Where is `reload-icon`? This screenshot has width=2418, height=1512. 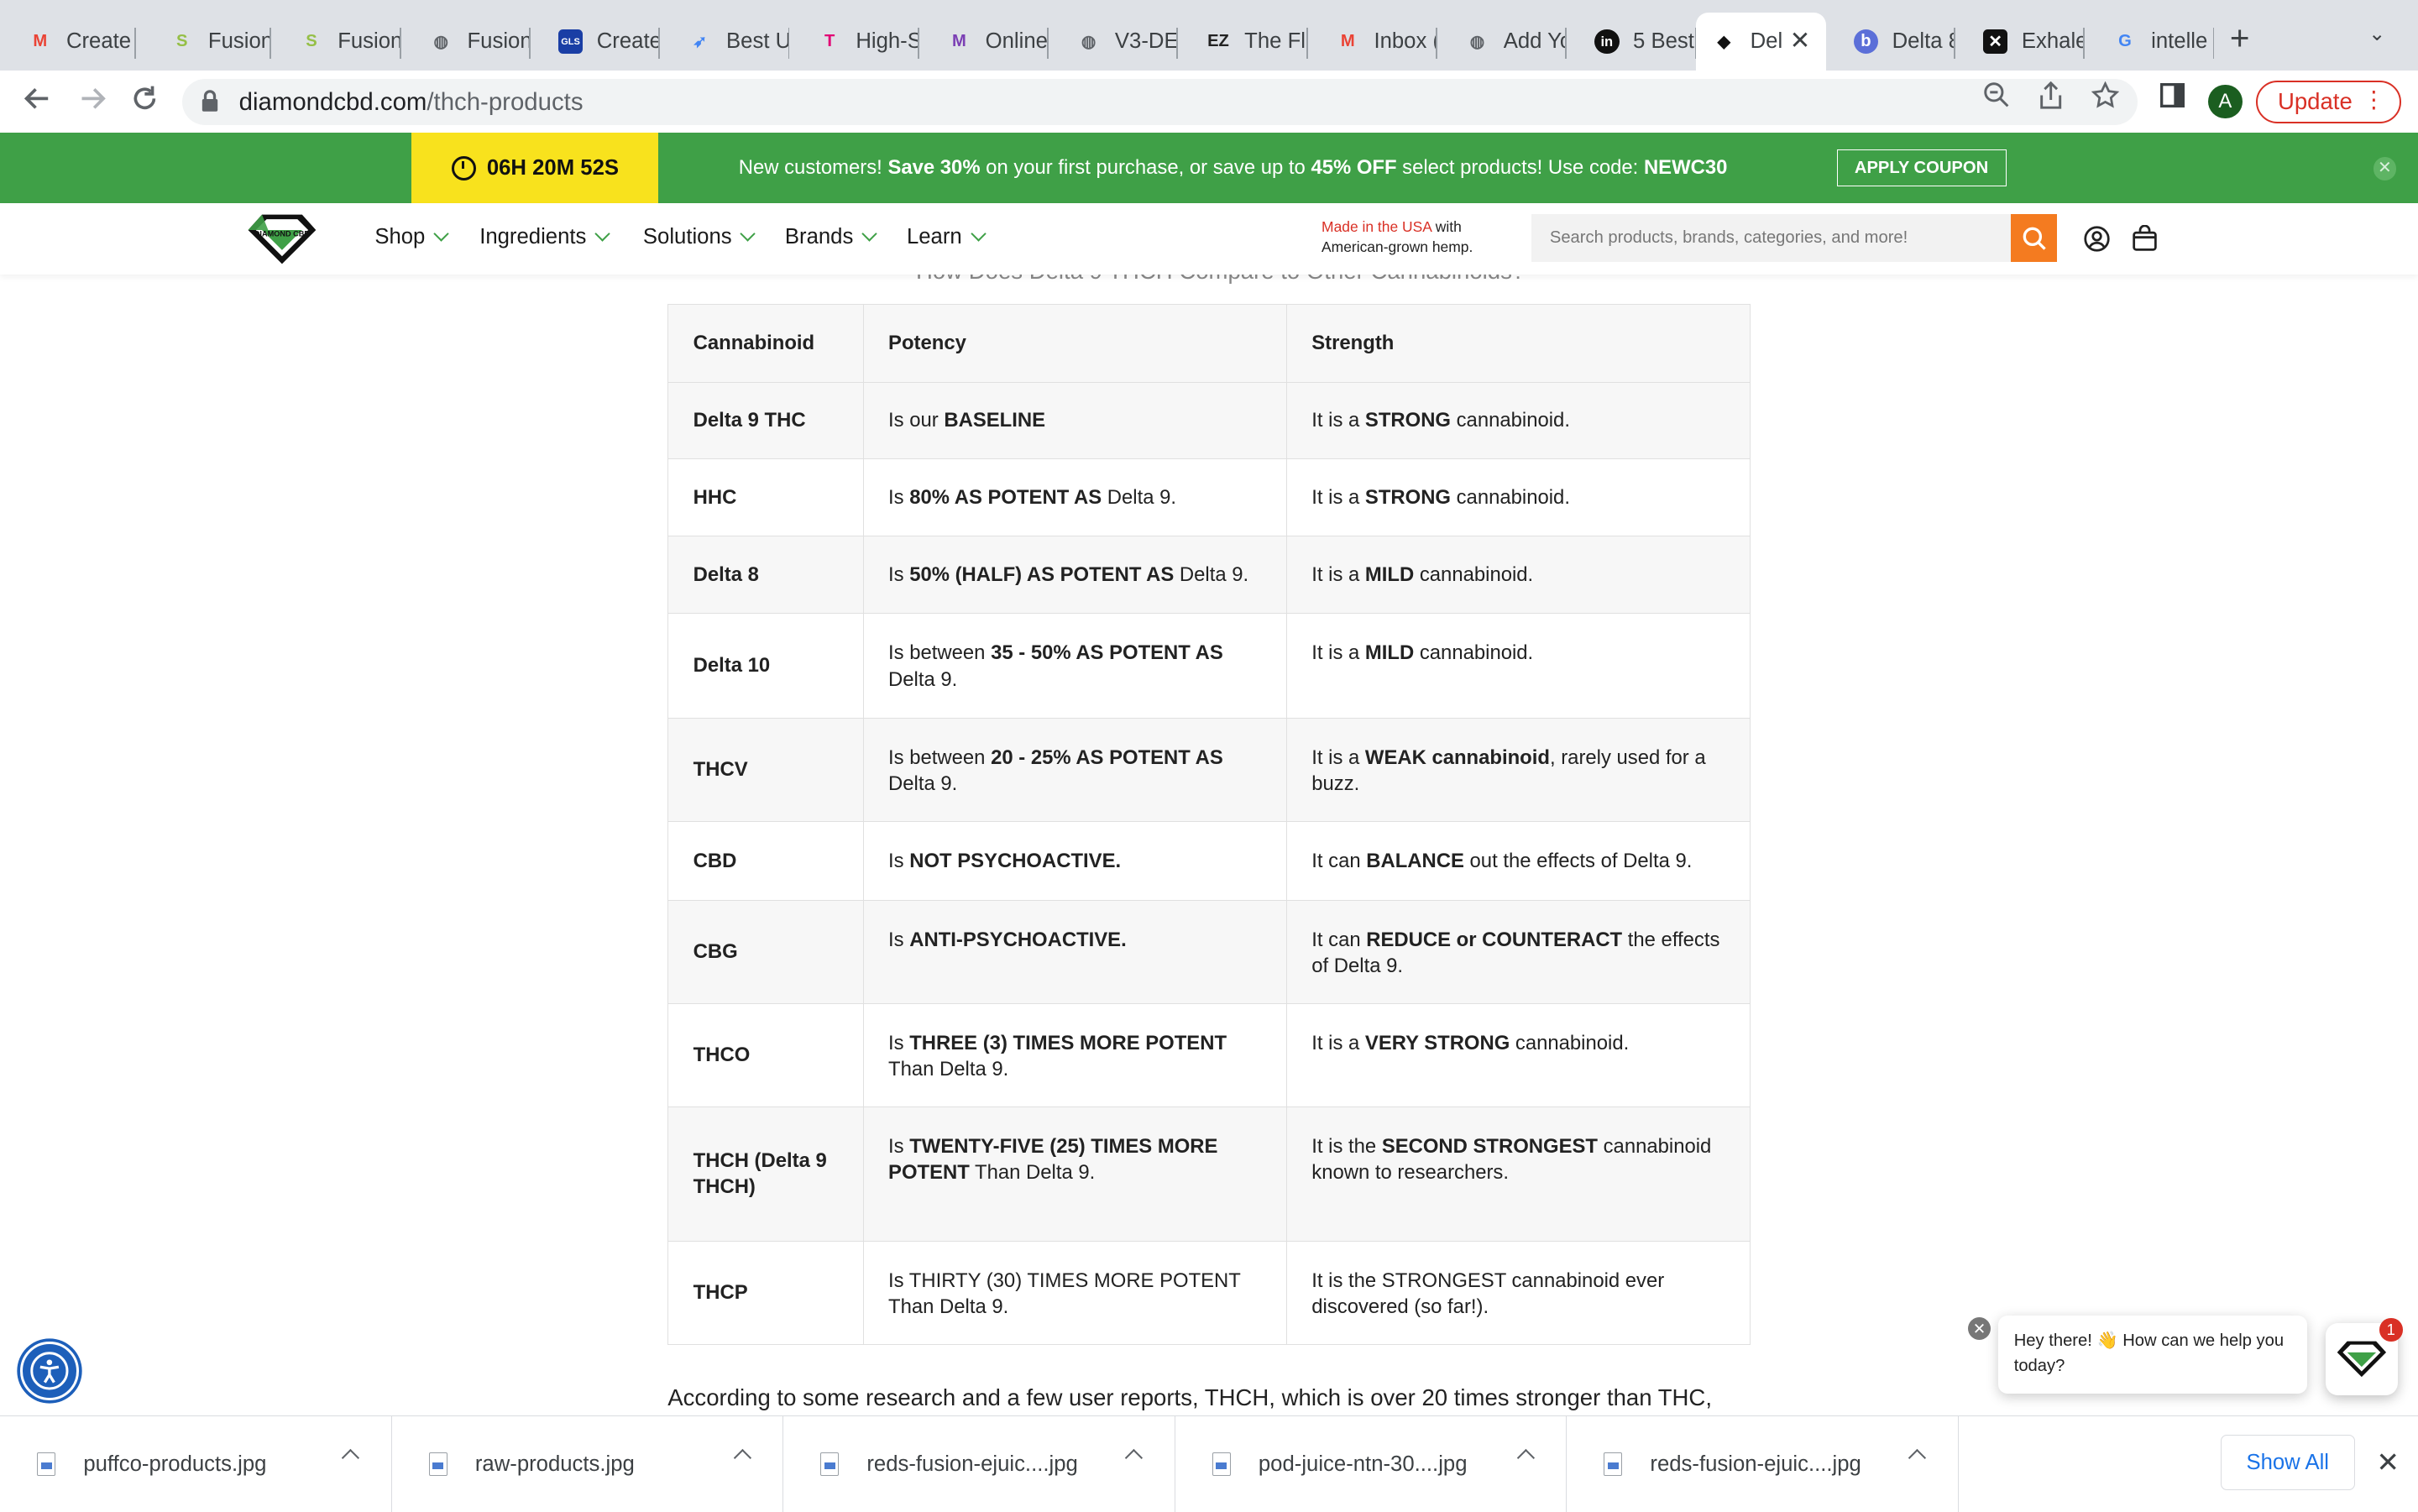
reload-icon is located at coordinates (144, 102).